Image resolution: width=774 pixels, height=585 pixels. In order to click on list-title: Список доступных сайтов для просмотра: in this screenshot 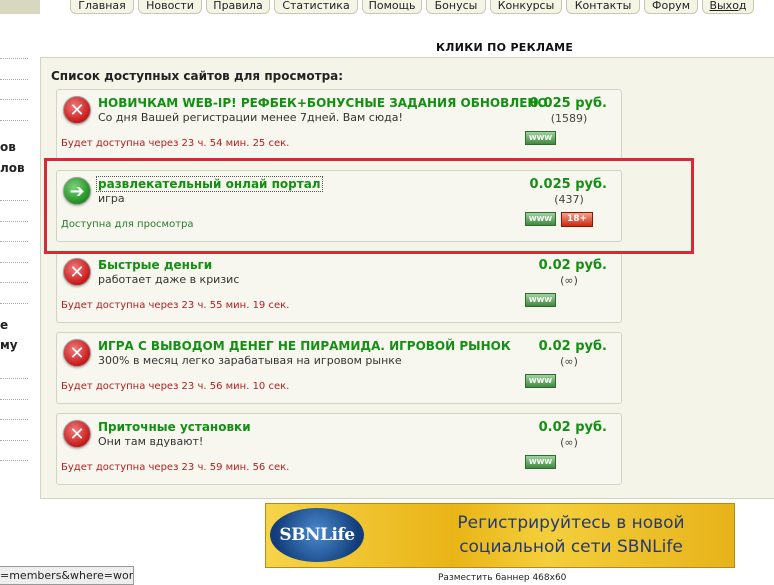, I will do `click(197, 76)`.